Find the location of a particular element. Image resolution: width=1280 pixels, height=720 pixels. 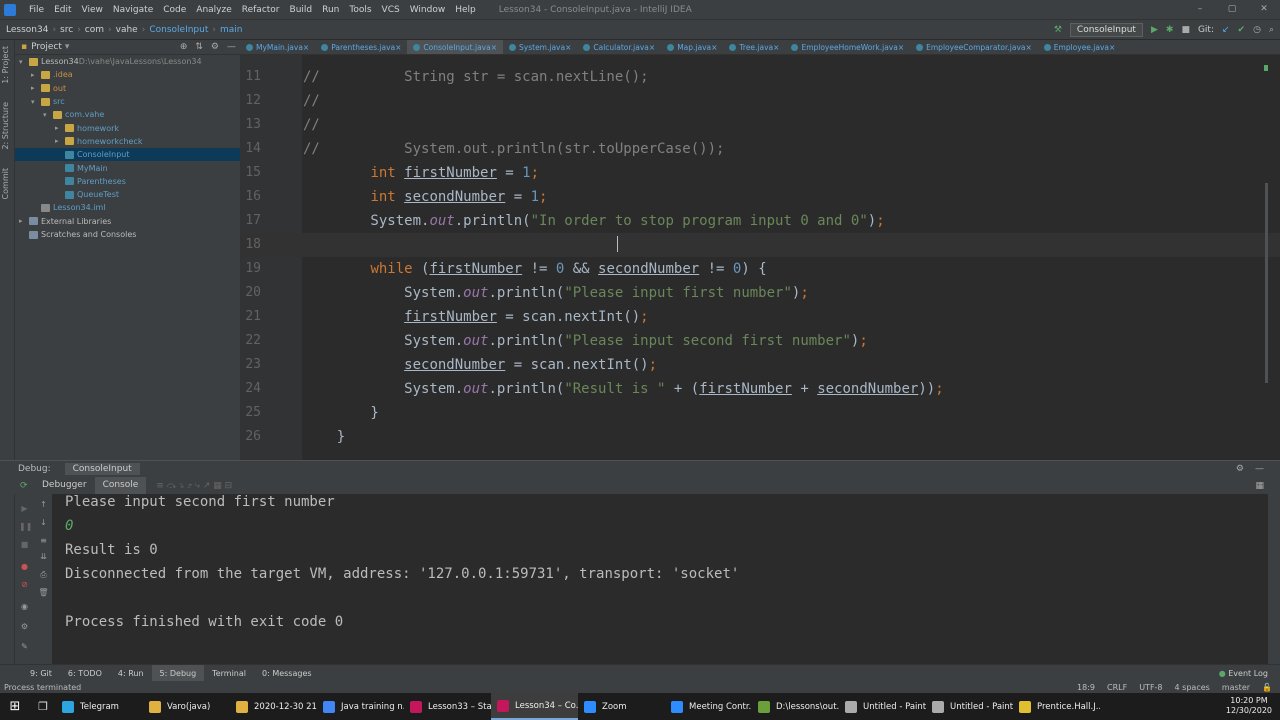

menu-item-view: View is located at coordinates (92, 10).